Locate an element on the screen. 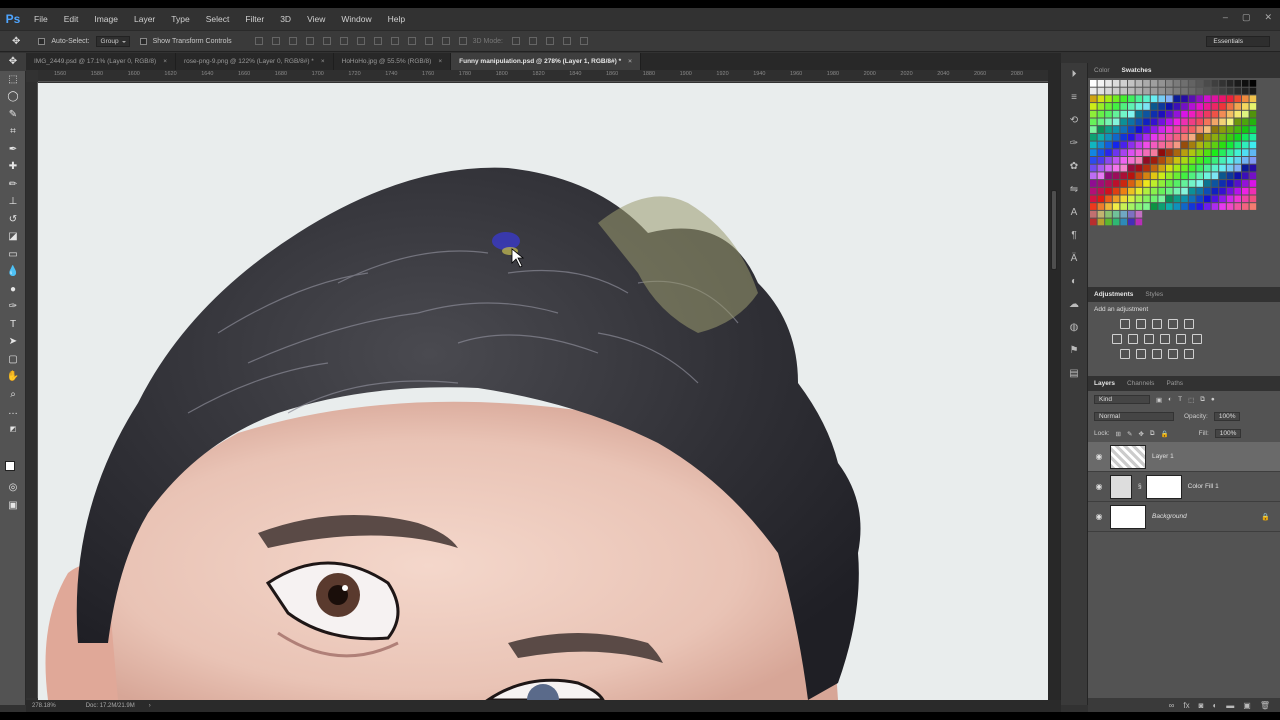  brightness-contrast-icon is located at coordinates (1125, 324).